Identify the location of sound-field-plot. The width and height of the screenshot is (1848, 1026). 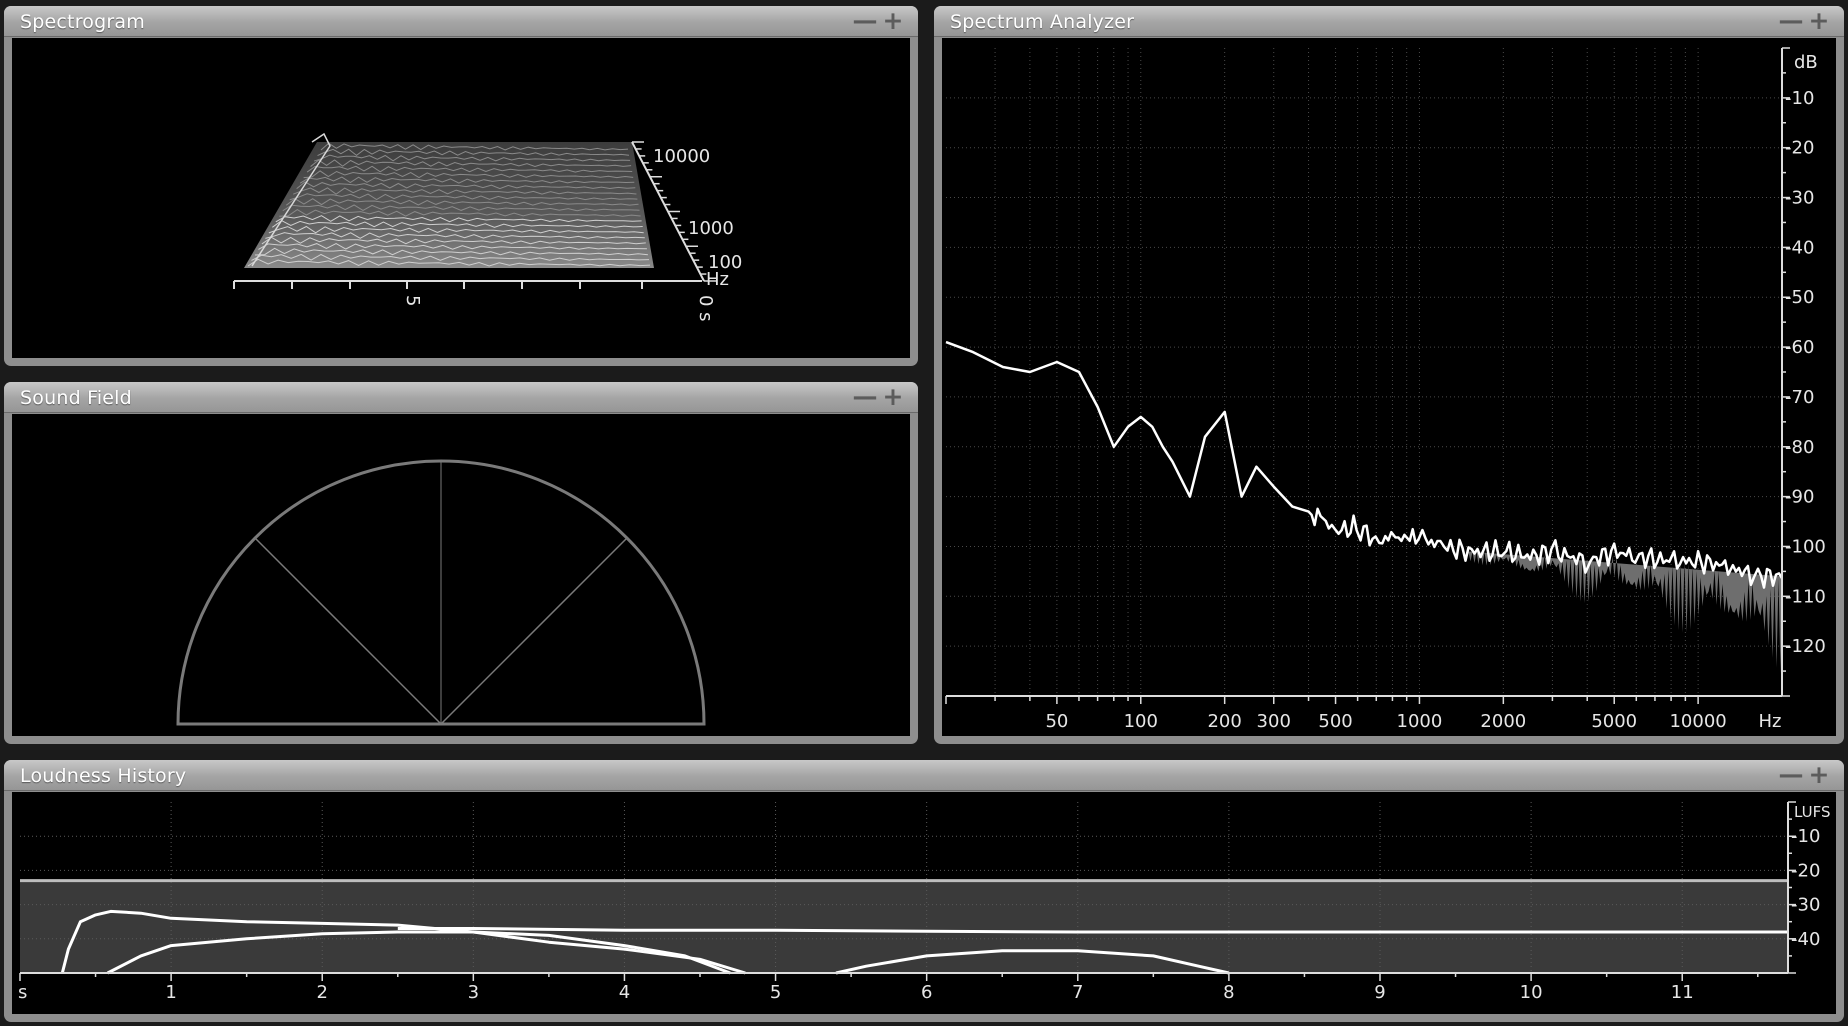
(441, 592).